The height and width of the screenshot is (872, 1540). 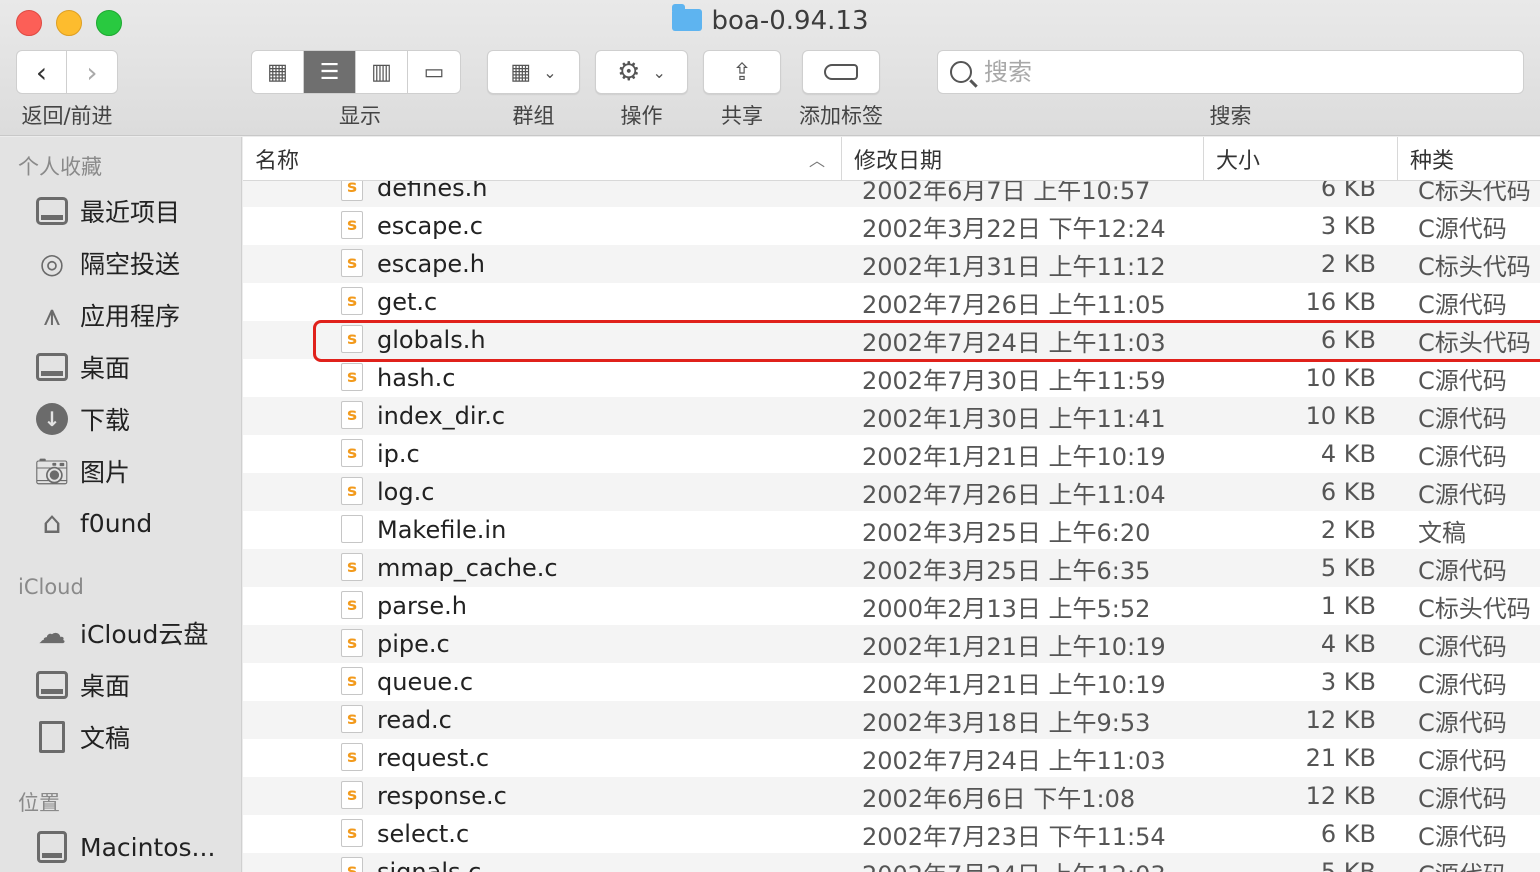 I want to click on home-icon: ⌂, so click(x=52, y=523).